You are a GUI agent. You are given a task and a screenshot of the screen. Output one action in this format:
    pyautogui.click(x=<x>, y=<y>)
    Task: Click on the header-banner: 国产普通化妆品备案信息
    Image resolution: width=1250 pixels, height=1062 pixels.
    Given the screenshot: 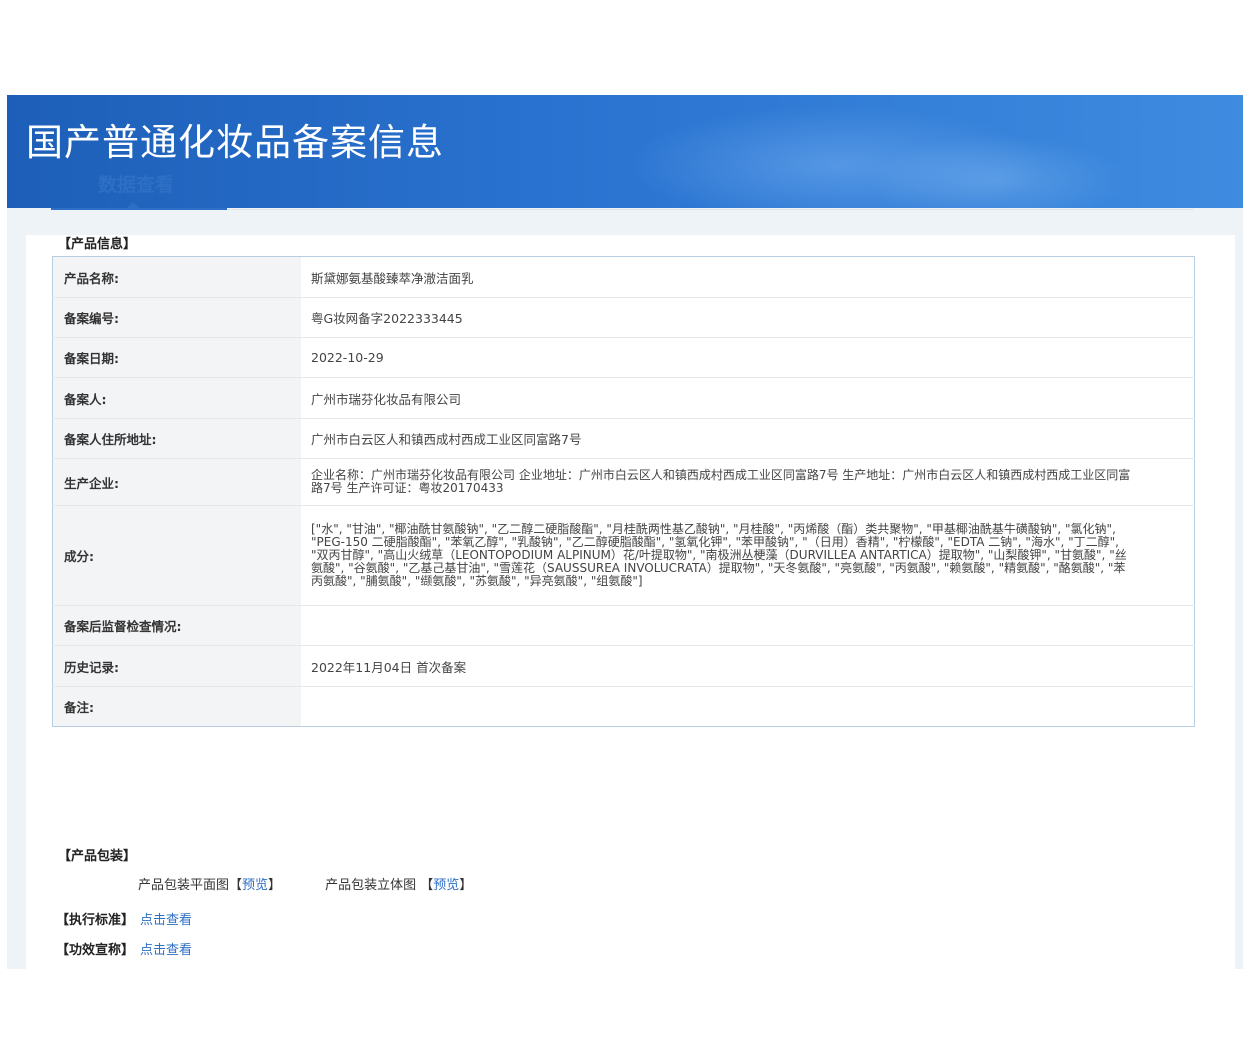 What is the action you would take?
    pyautogui.click(x=625, y=151)
    